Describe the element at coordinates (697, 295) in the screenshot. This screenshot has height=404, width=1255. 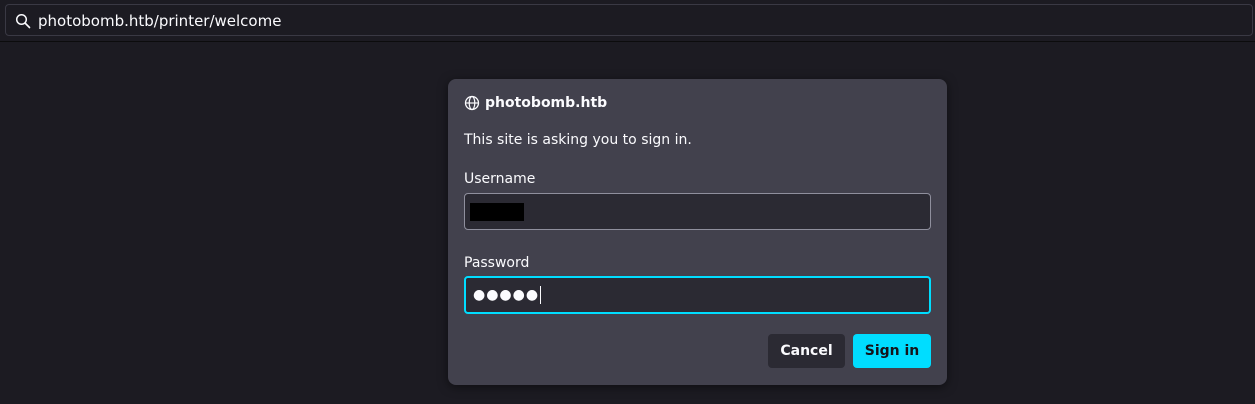
I see `password-field: ●●●●●` at that location.